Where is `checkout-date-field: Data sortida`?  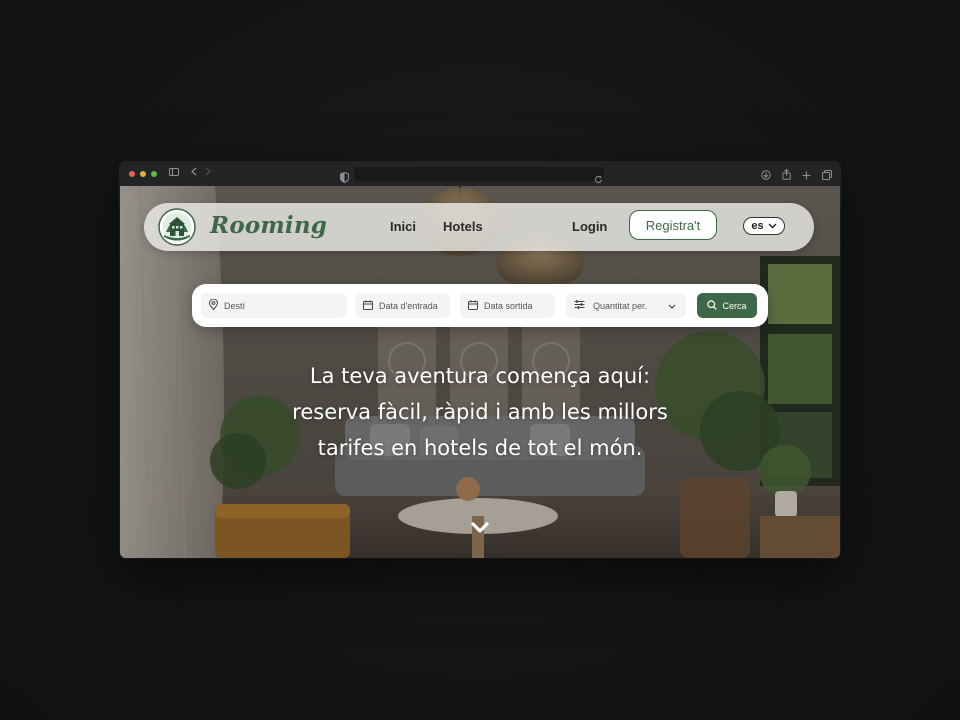 checkout-date-field: Data sortida is located at coordinates (507, 305).